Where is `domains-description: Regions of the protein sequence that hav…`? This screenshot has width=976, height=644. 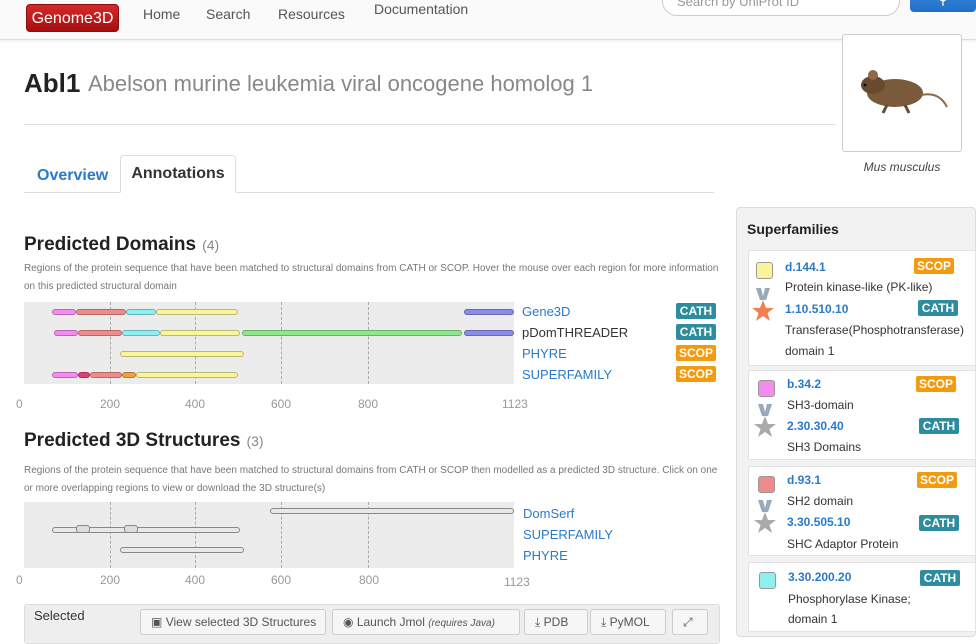
domains-description: Regions of the protein sequence that hav… is located at coordinates (371, 277).